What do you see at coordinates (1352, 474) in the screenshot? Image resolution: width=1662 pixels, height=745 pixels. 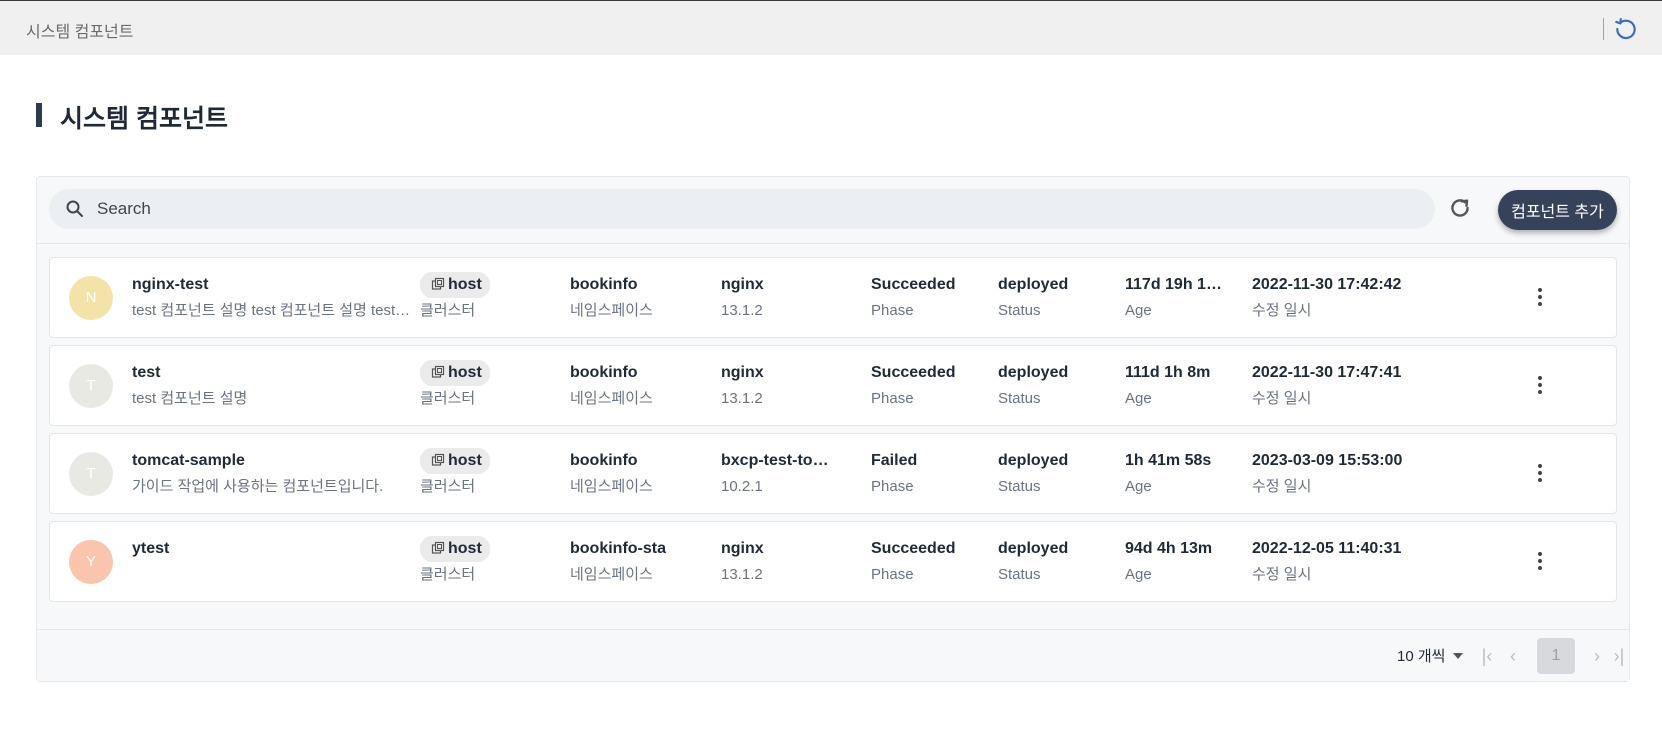 I see `modified-cell: 2023-03-09 15:53:00 수정 일시` at bounding box center [1352, 474].